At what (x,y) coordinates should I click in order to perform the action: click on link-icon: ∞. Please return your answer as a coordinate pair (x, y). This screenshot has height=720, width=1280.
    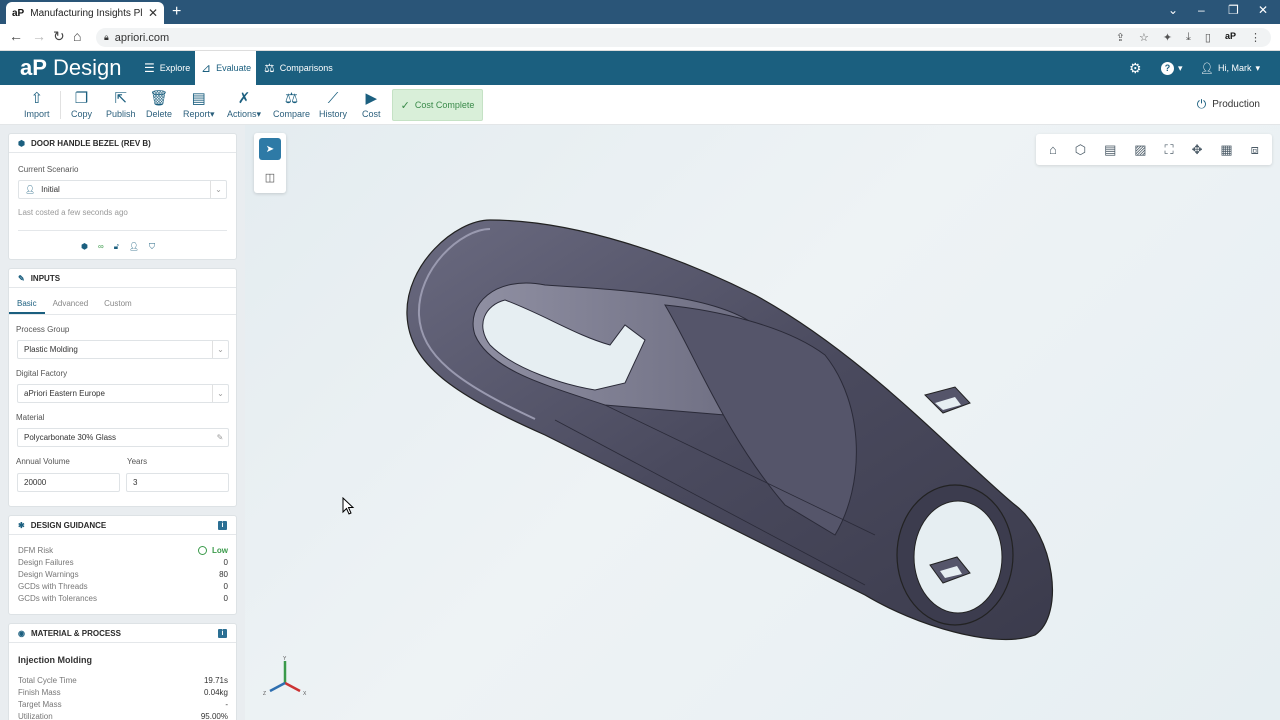
    Looking at the image, I should click on (101, 247).